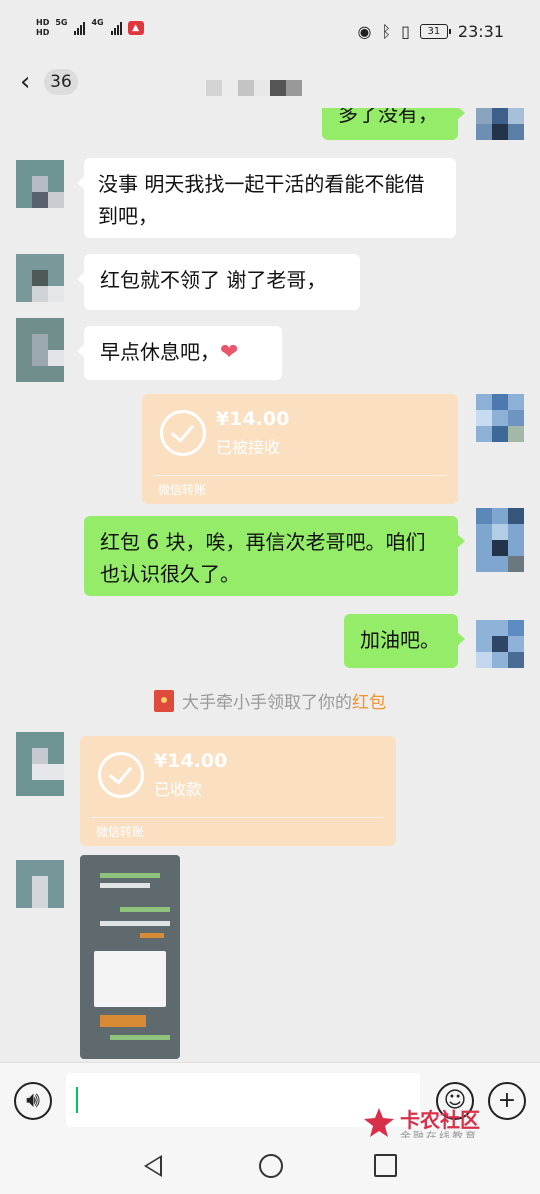  I want to click on message-incoming: 没事 明天我找一起干活的看能不能借到吧，, so click(266, 198).